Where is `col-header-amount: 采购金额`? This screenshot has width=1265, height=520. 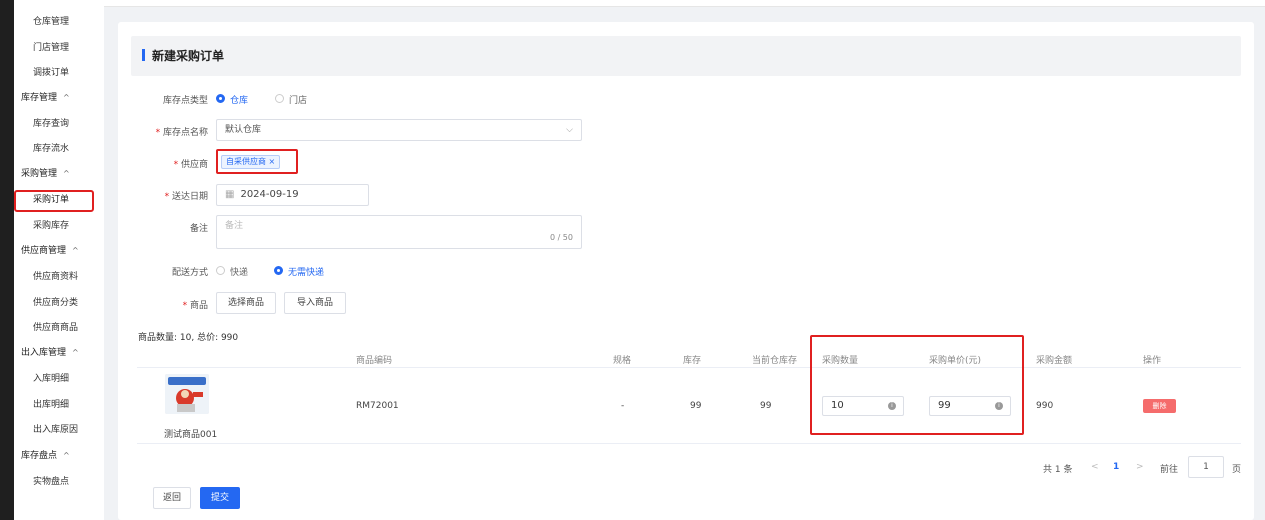 col-header-amount: 采购金额 is located at coordinates (1054, 361).